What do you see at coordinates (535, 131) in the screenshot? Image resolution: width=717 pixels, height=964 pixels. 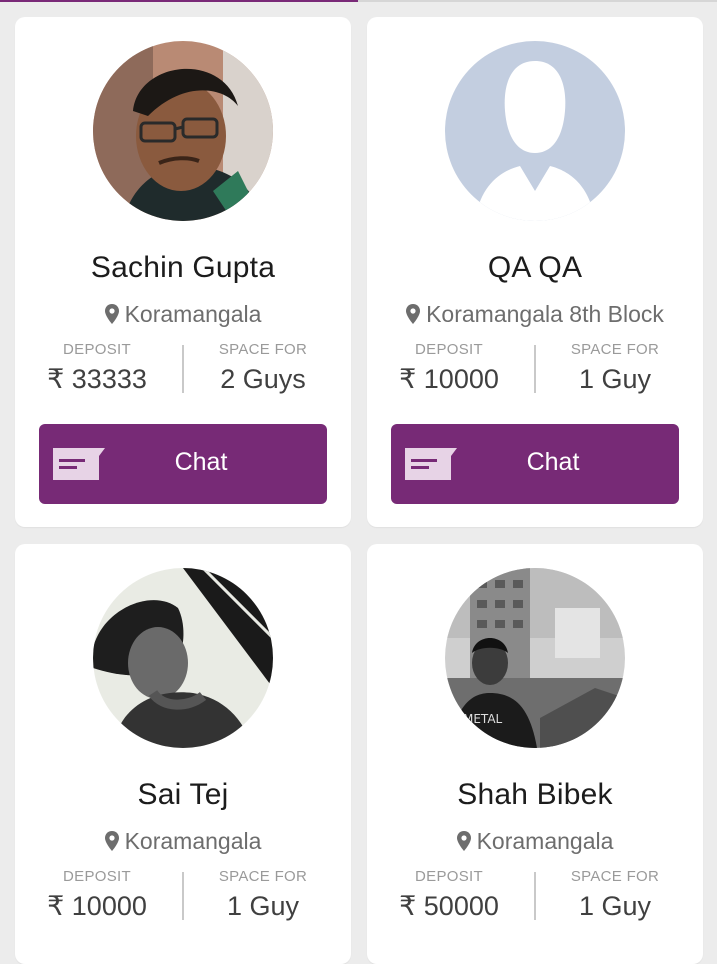 I see `avatar-placeholder` at bounding box center [535, 131].